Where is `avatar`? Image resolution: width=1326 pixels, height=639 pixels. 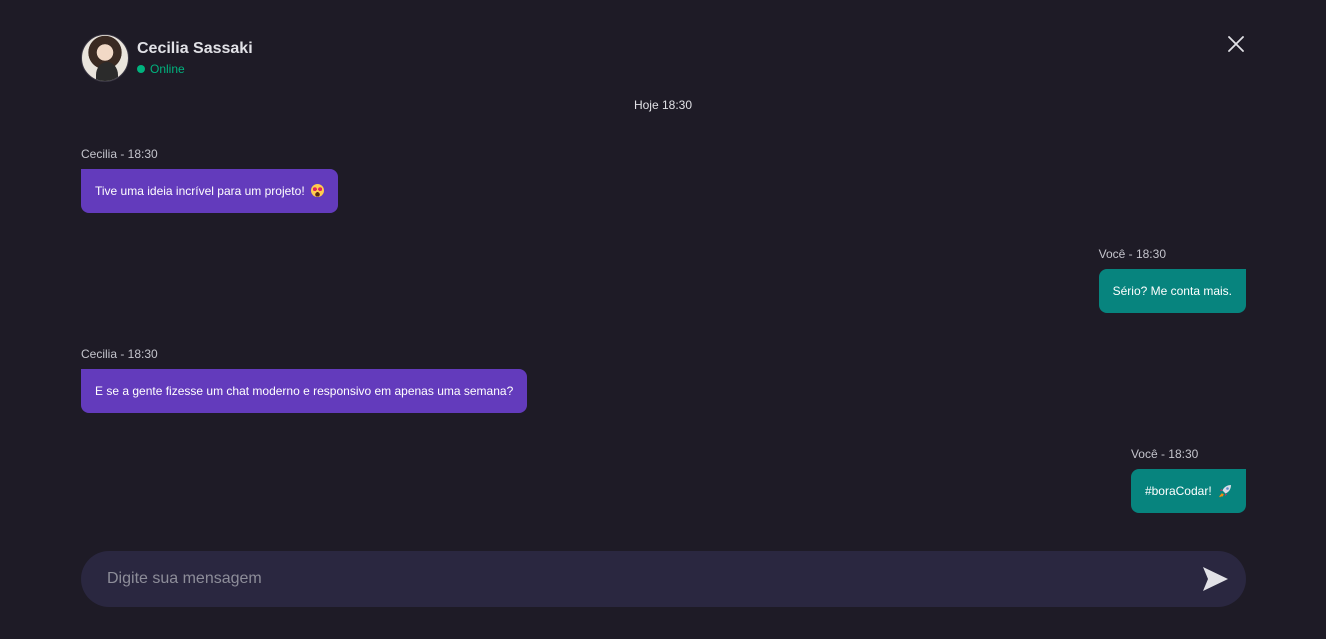 avatar is located at coordinates (105, 58).